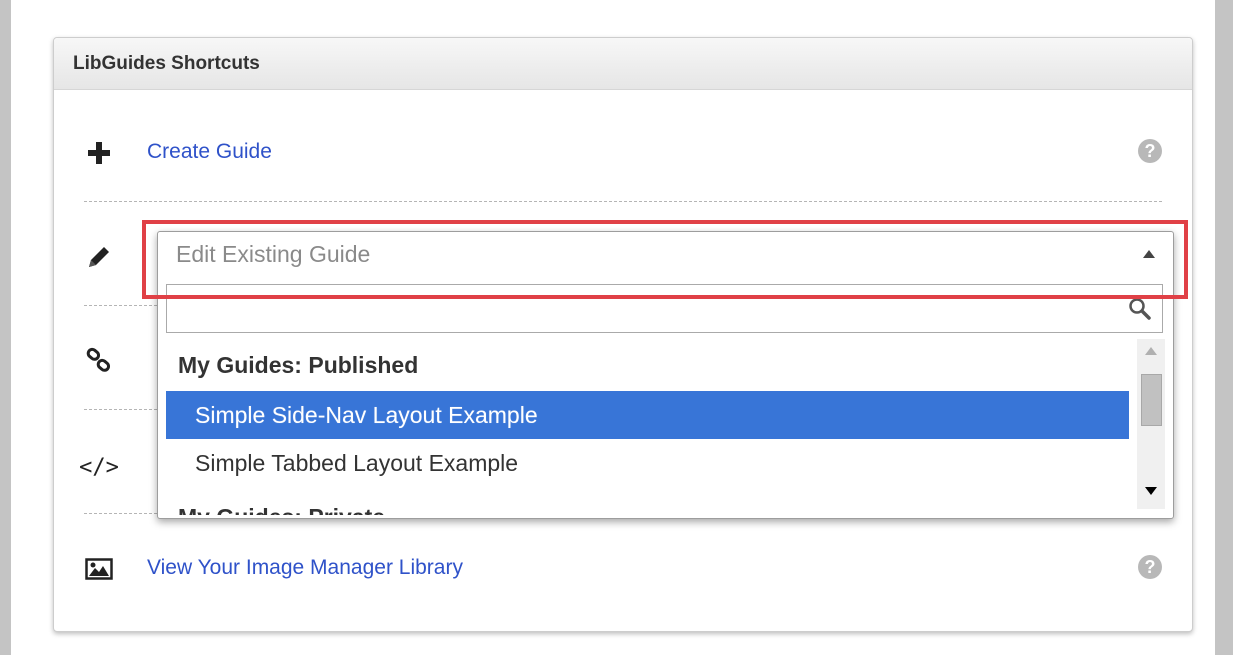 The image size is (1233, 655). Describe the element at coordinates (273, 254) in the screenshot. I see `dropdown-placeholder: Edit Existing Guide` at that location.